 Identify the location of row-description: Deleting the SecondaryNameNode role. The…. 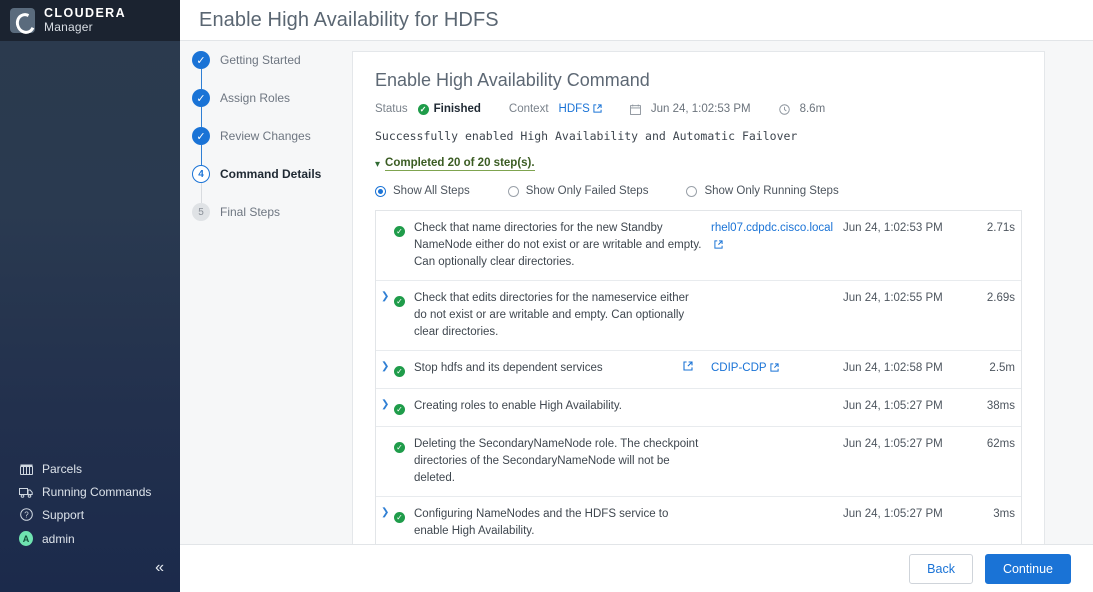
(556, 461).